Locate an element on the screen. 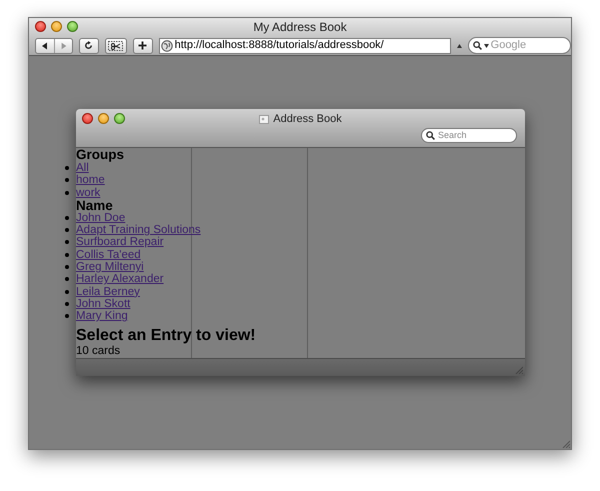 The height and width of the screenshot is (491, 600). window-title: My Address Book is located at coordinates (300, 27).